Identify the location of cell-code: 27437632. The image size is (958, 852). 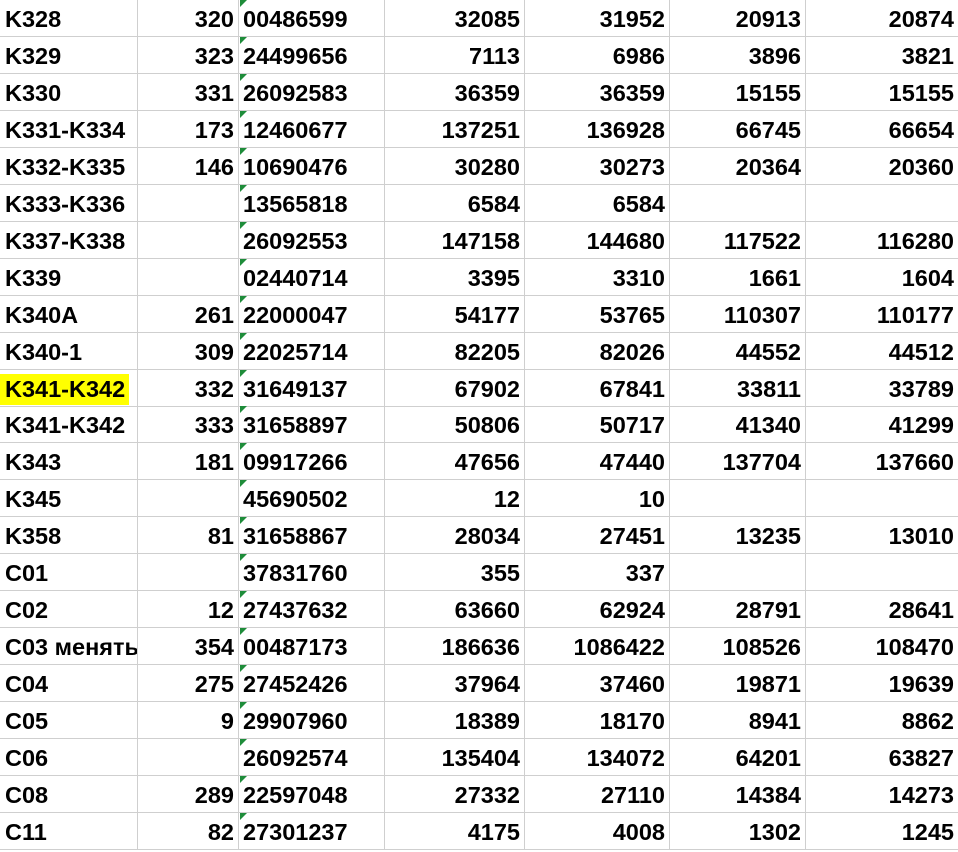
(312, 609).